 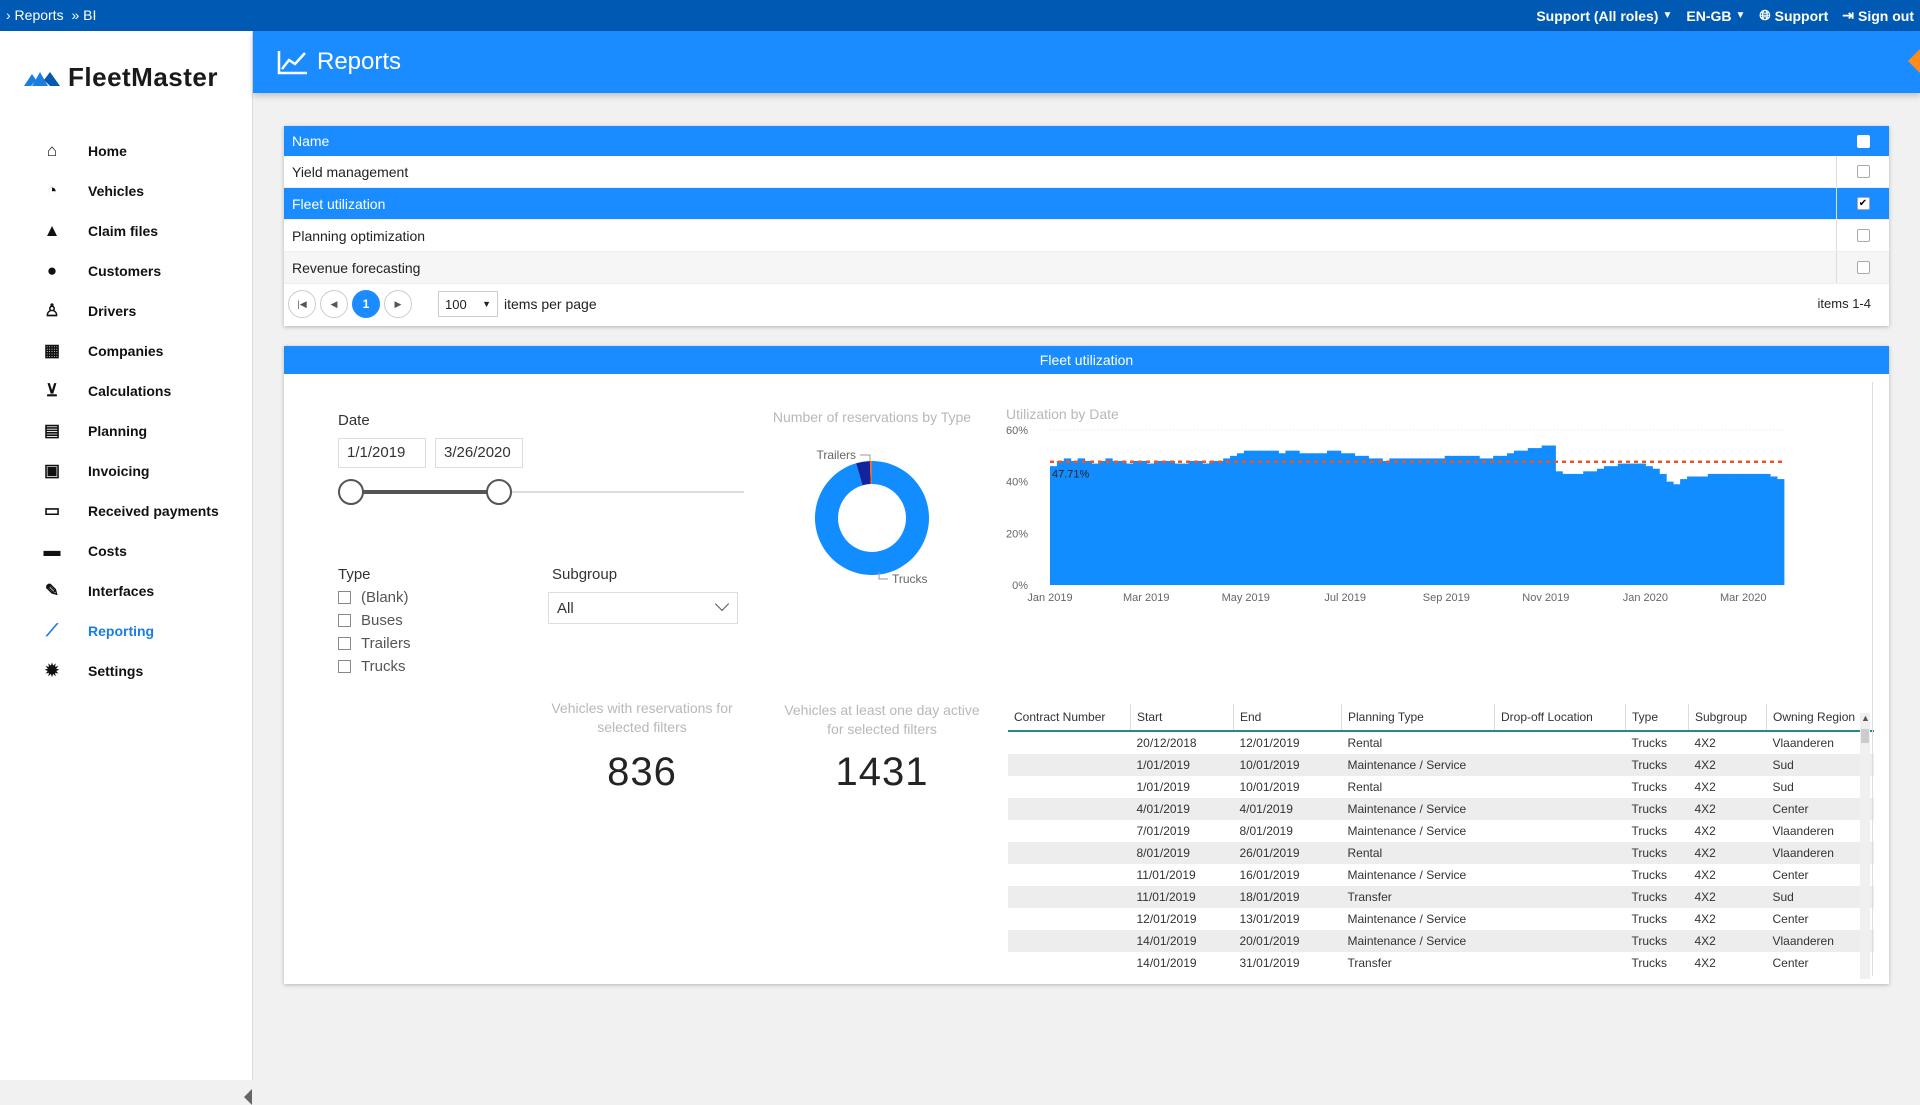 I want to click on table-column-header: Drop-off Location, so click(x=1560, y=718).